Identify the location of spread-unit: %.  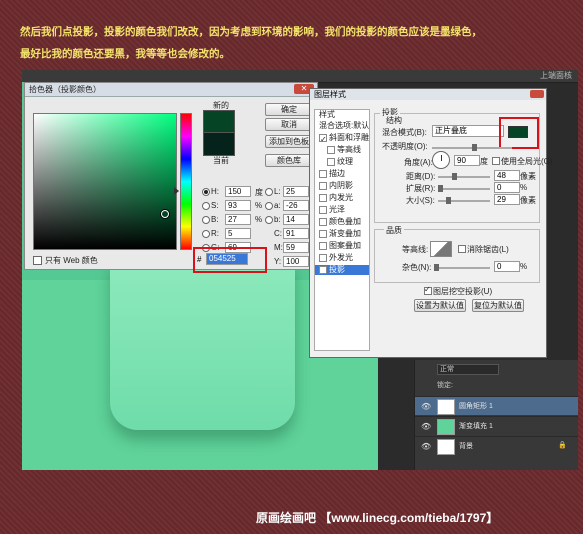
(523, 187).